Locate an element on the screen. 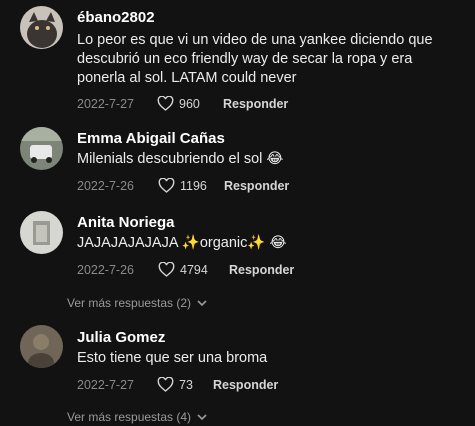 This screenshot has width=475, height=426. like-count: 1196 is located at coordinates (193, 185).